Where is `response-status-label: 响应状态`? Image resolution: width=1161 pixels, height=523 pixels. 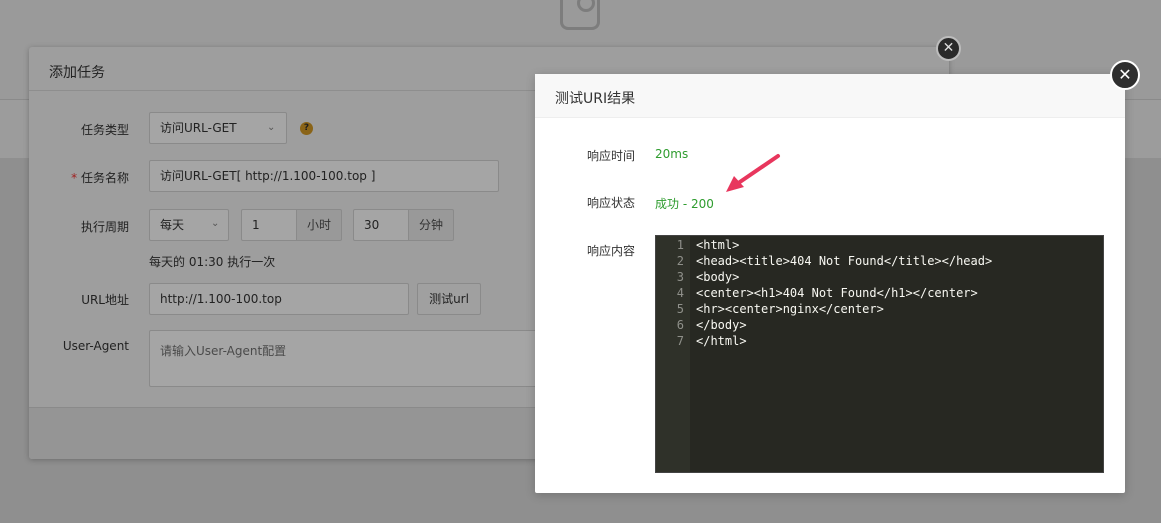 response-status-label: 响应状态 is located at coordinates (610, 203).